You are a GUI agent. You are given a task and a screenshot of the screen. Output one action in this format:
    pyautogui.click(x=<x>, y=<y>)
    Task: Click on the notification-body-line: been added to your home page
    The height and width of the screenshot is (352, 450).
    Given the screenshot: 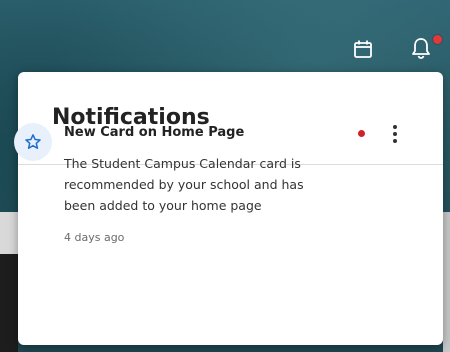 What is the action you would take?
    pyautogui.click(x=163, y=205)
    